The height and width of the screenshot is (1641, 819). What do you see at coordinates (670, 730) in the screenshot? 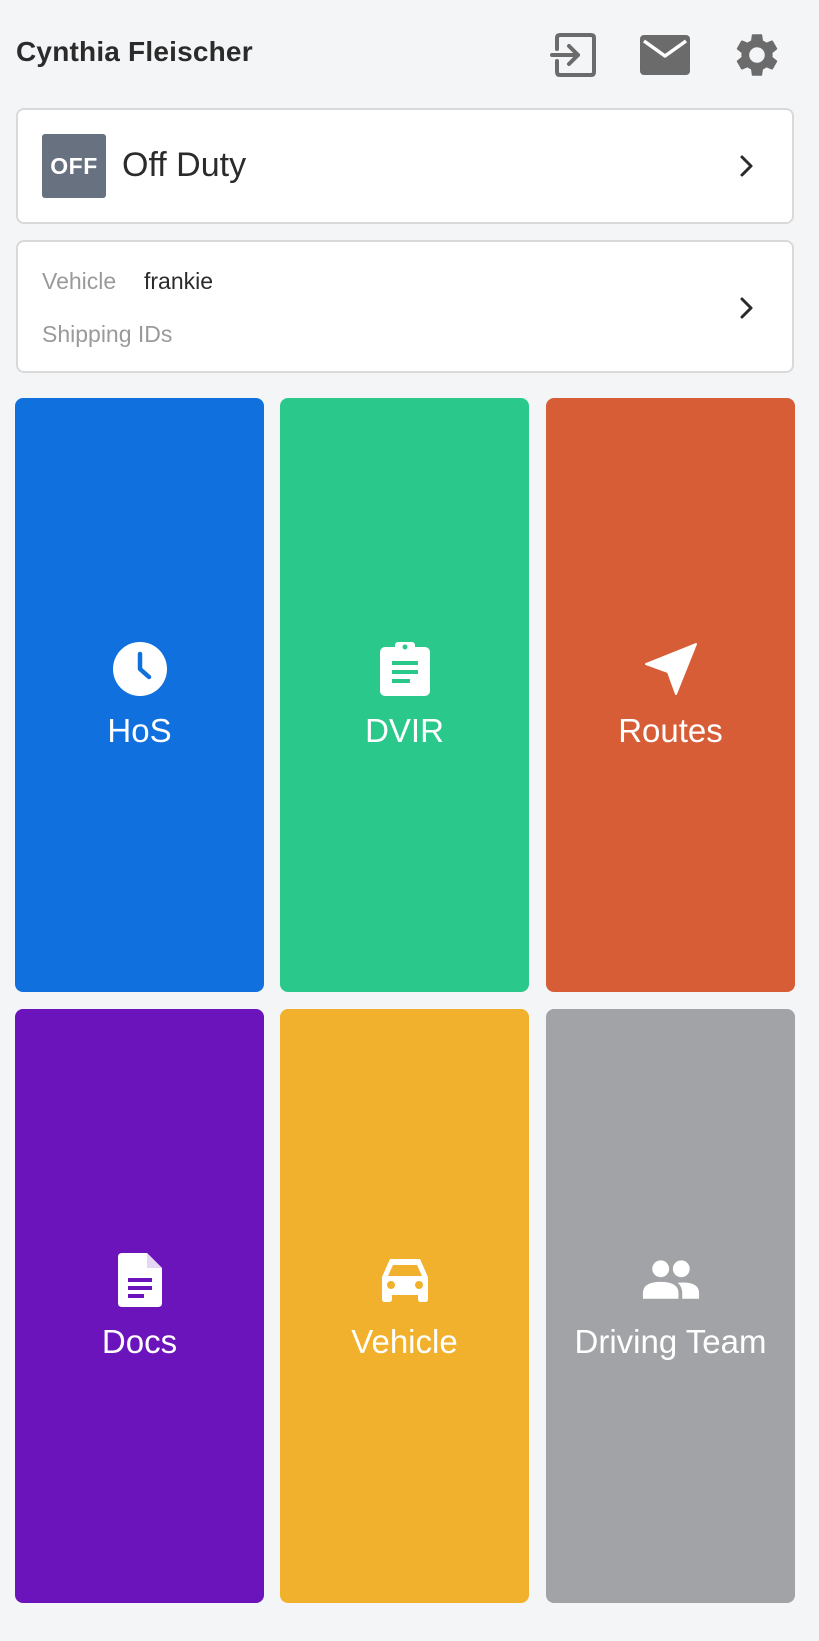
I see `tile-label: Routes` at bounding box center [670, 730].